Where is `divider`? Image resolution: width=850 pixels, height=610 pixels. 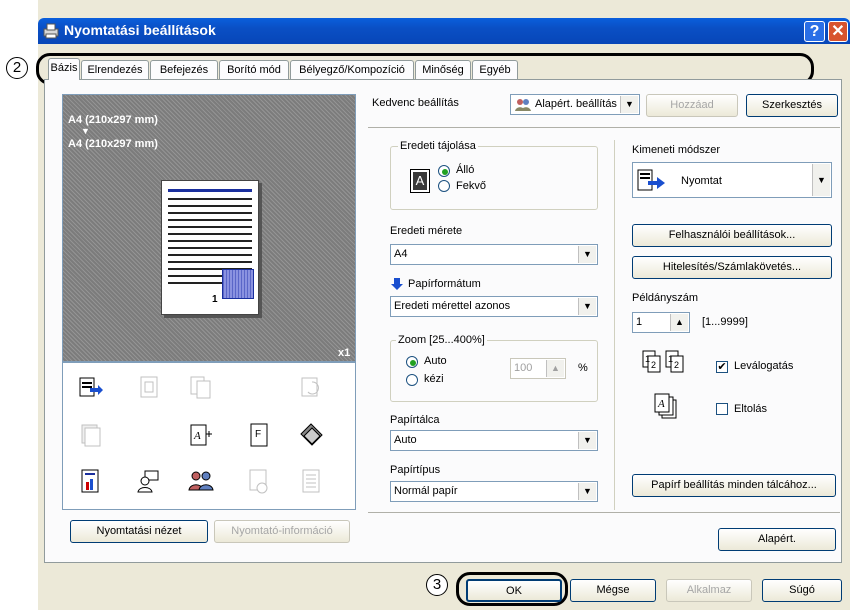
divider is located at coordinates (604, 127).